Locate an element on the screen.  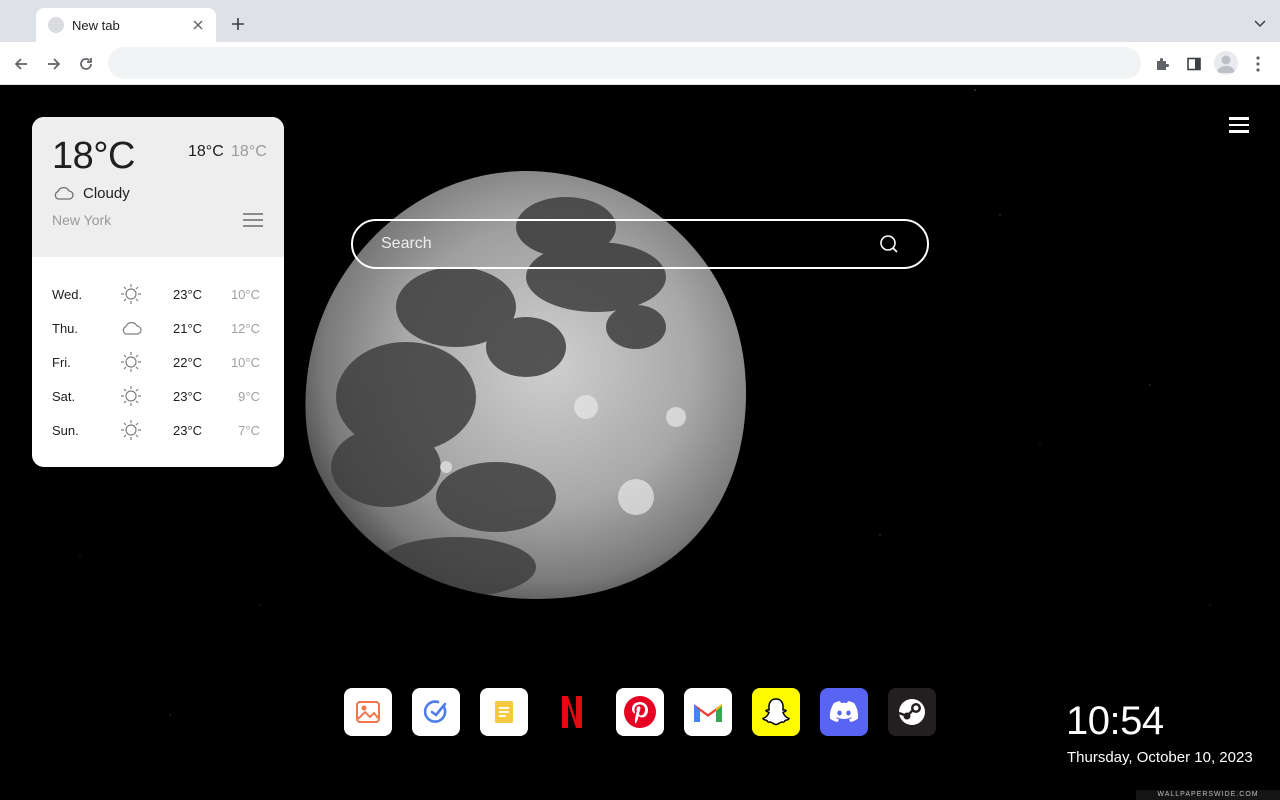
forecast-low: 7°C is located at coordinates (249, 430).